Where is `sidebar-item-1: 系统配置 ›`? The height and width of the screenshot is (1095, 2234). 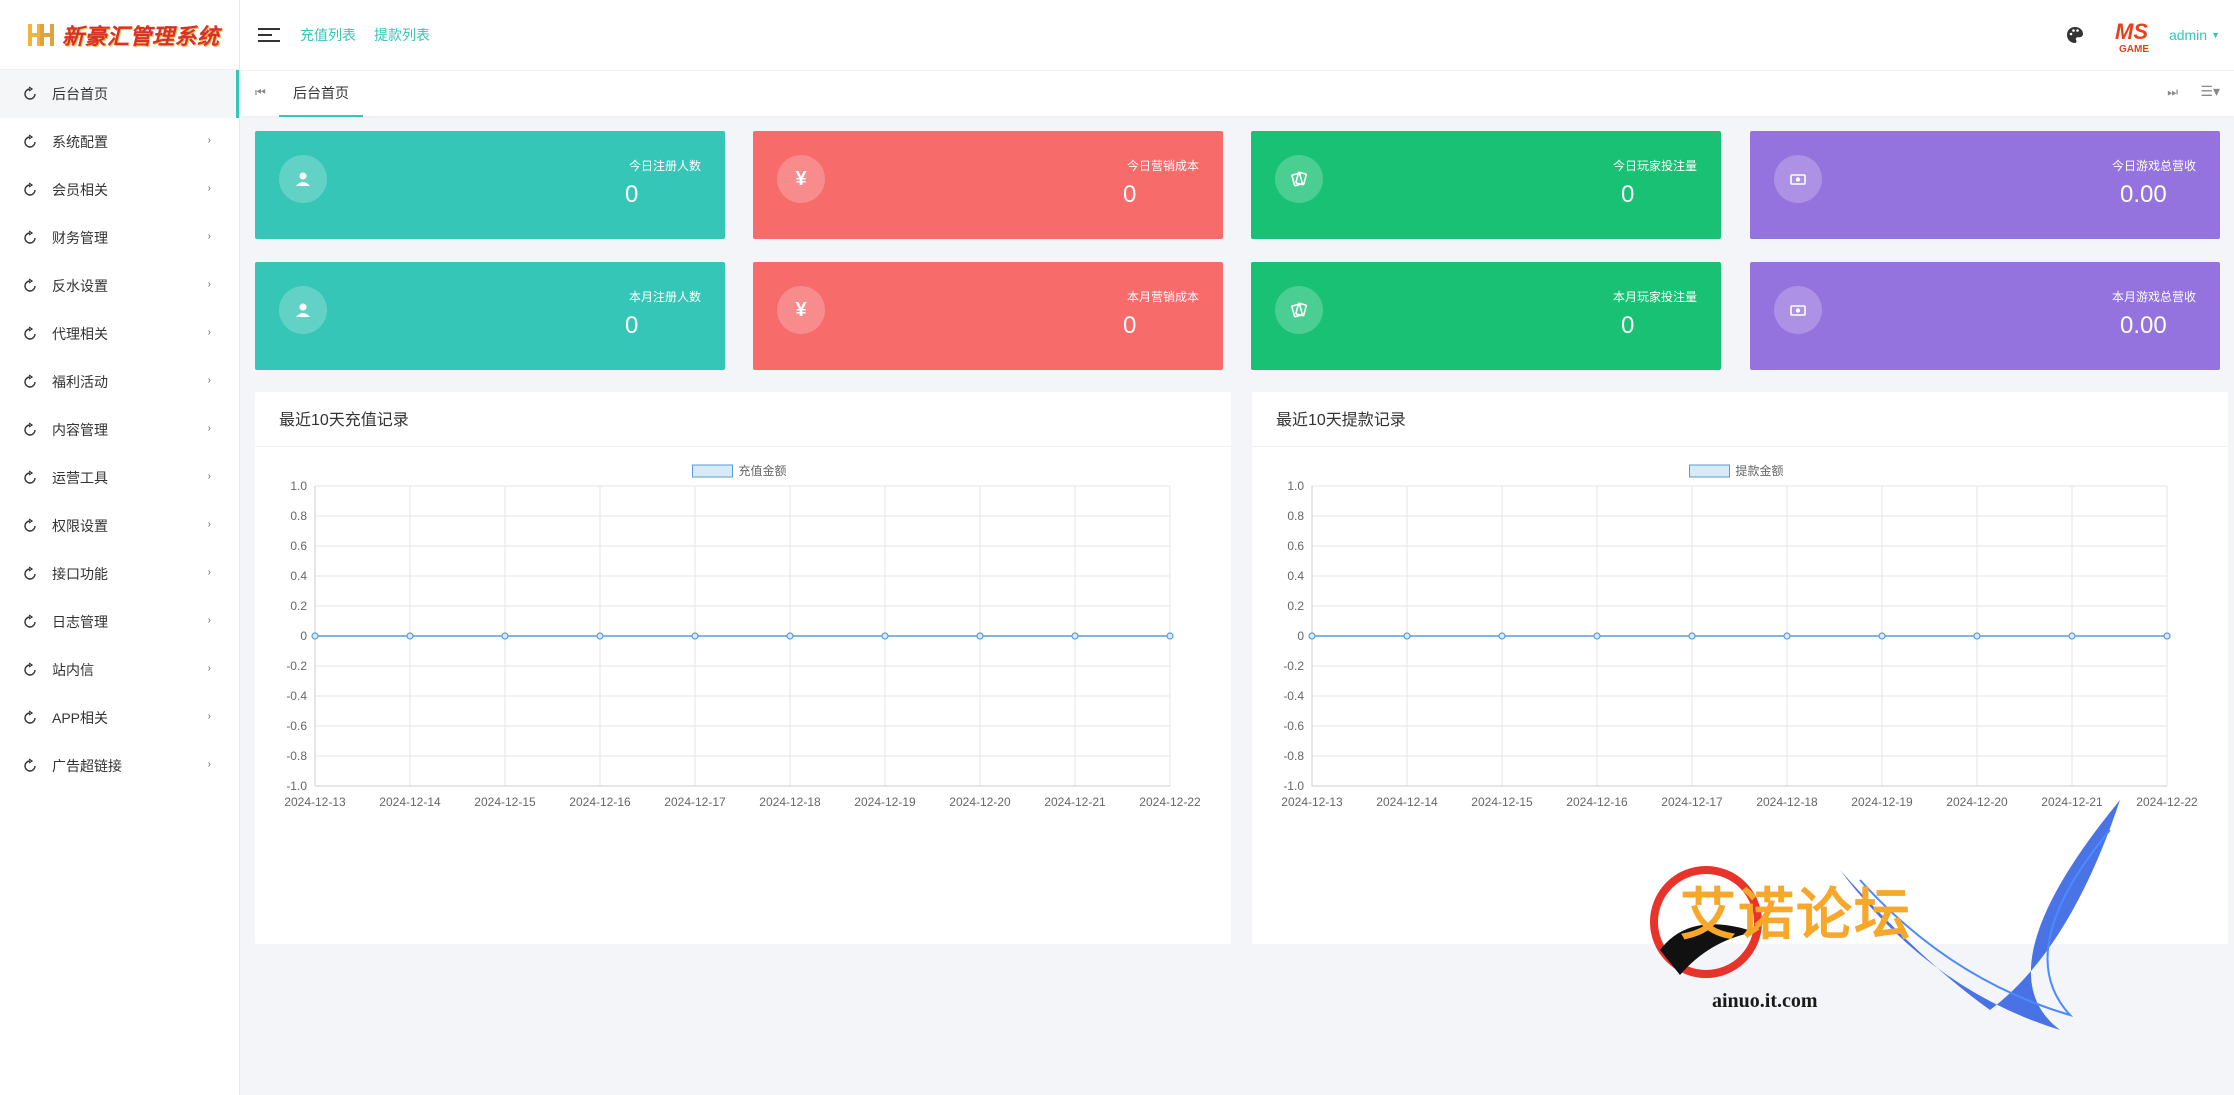
sidebar-item-1: 系统配置 › is located at coordinates (119, 142).